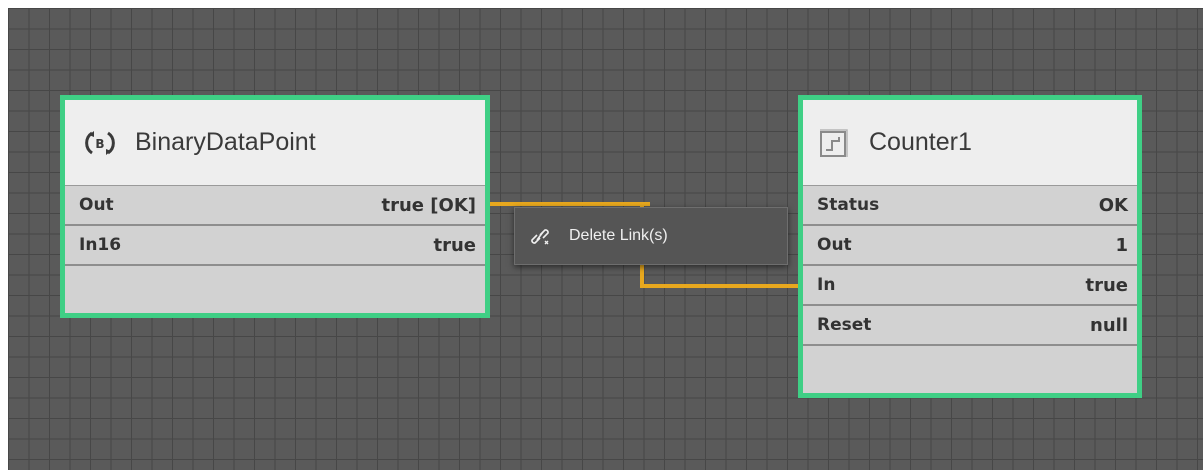  I want to click on delete-links-menu-item: Delete Link(s), so click(591, 236).